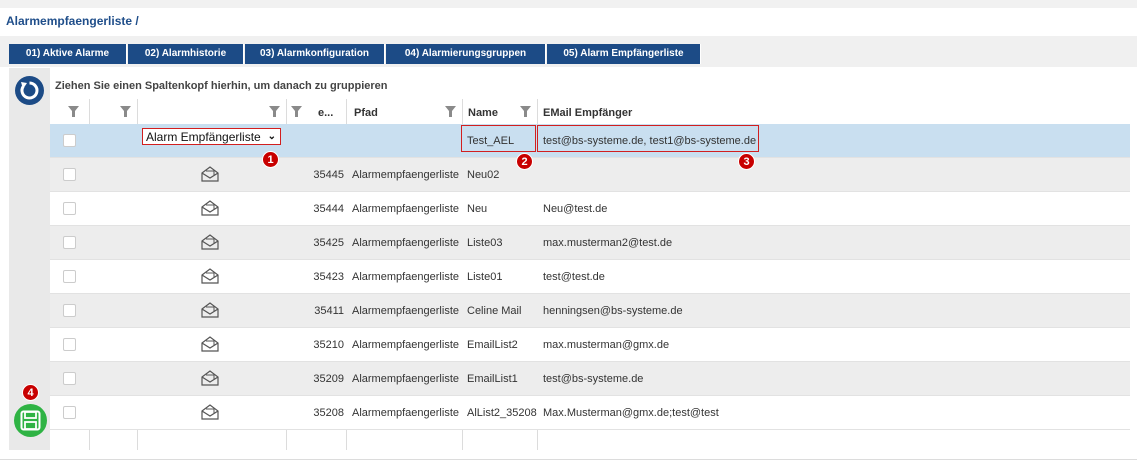 This screenshot has width=1137, height=464. Describe the element at coordinates (270, 159) in the screenshot. I see `annotation-badge-1: 1` at that location.